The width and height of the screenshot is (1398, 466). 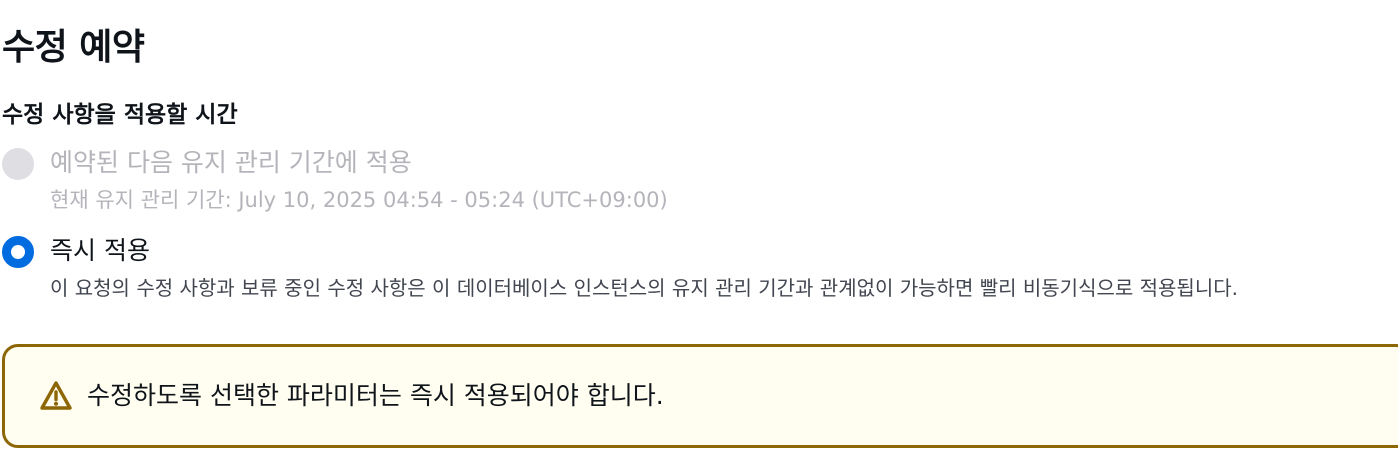 What do you see at coordinates (18, 164) in the screenshot?
I see `radio-button-next-maintenance-window` at bounding box center [18, 164].